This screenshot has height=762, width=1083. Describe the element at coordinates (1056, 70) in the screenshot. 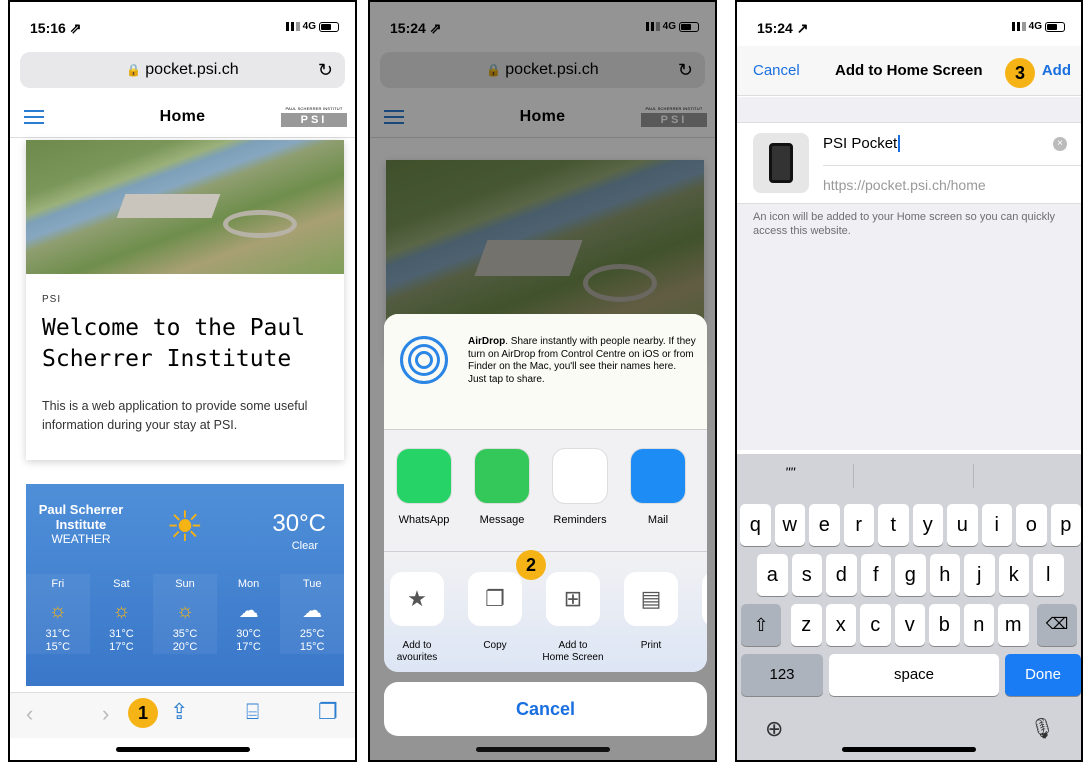

I see `add-button: Add` at that location.